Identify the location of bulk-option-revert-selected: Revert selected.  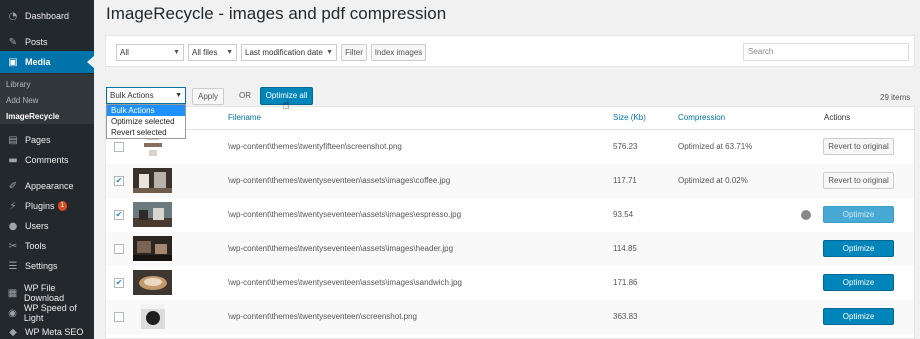
(146, 132).